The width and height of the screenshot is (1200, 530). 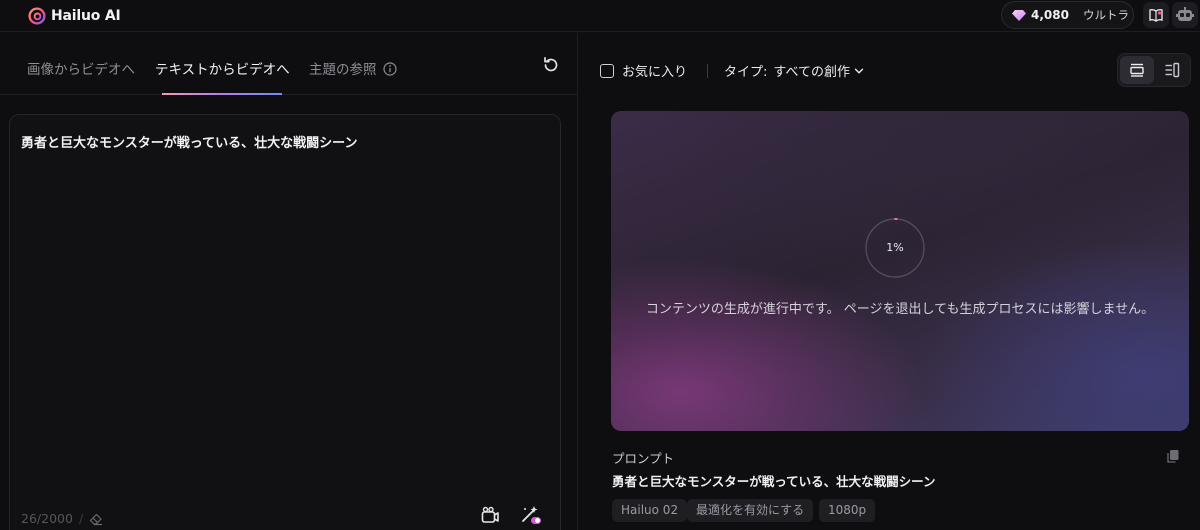 I want to click on single-view-icon, so click(x=1137, y=70).